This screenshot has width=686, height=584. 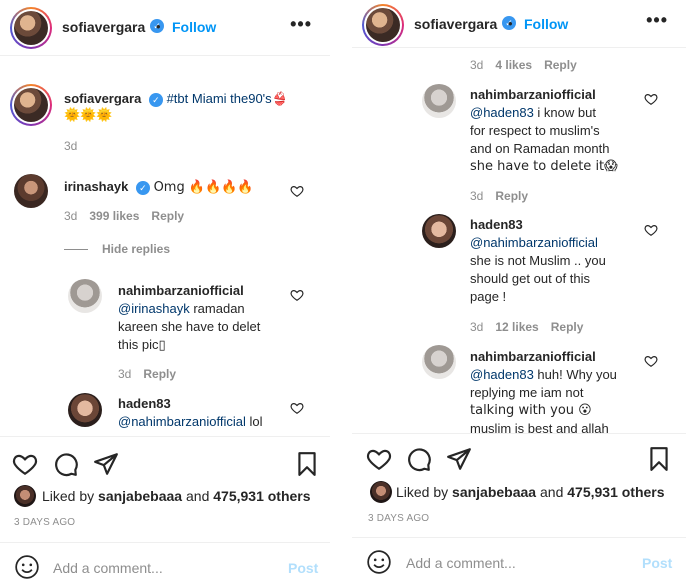 What do you see at coordinates (88, 115) in the screenshot?
I see `caption-emojis: 🌞🌞🌞` at bounding box center [88, 115].